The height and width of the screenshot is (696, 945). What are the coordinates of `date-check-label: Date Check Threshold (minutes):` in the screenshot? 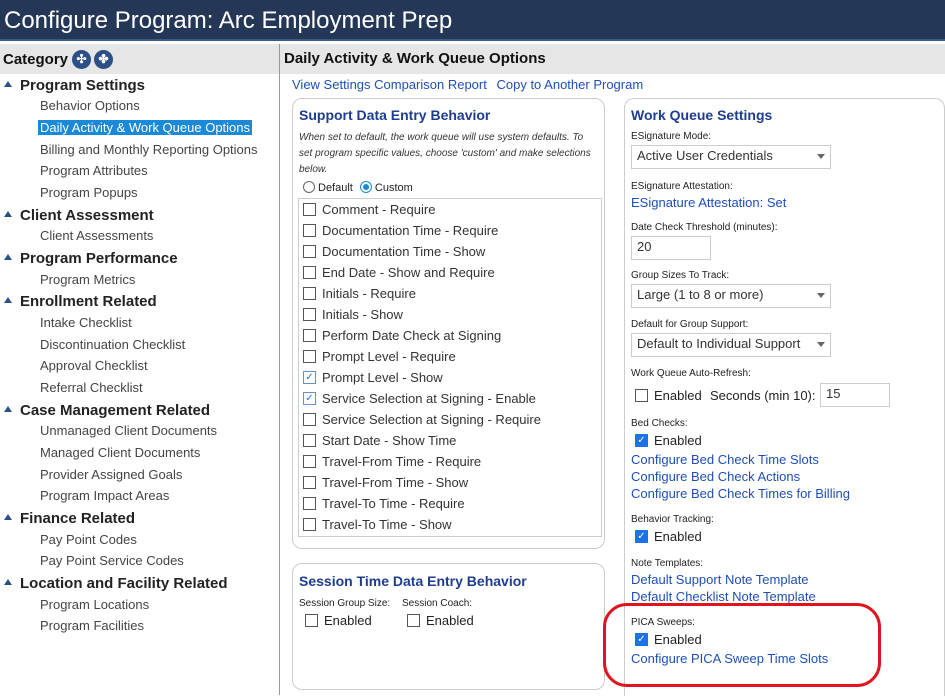 It's located at (704, 227).